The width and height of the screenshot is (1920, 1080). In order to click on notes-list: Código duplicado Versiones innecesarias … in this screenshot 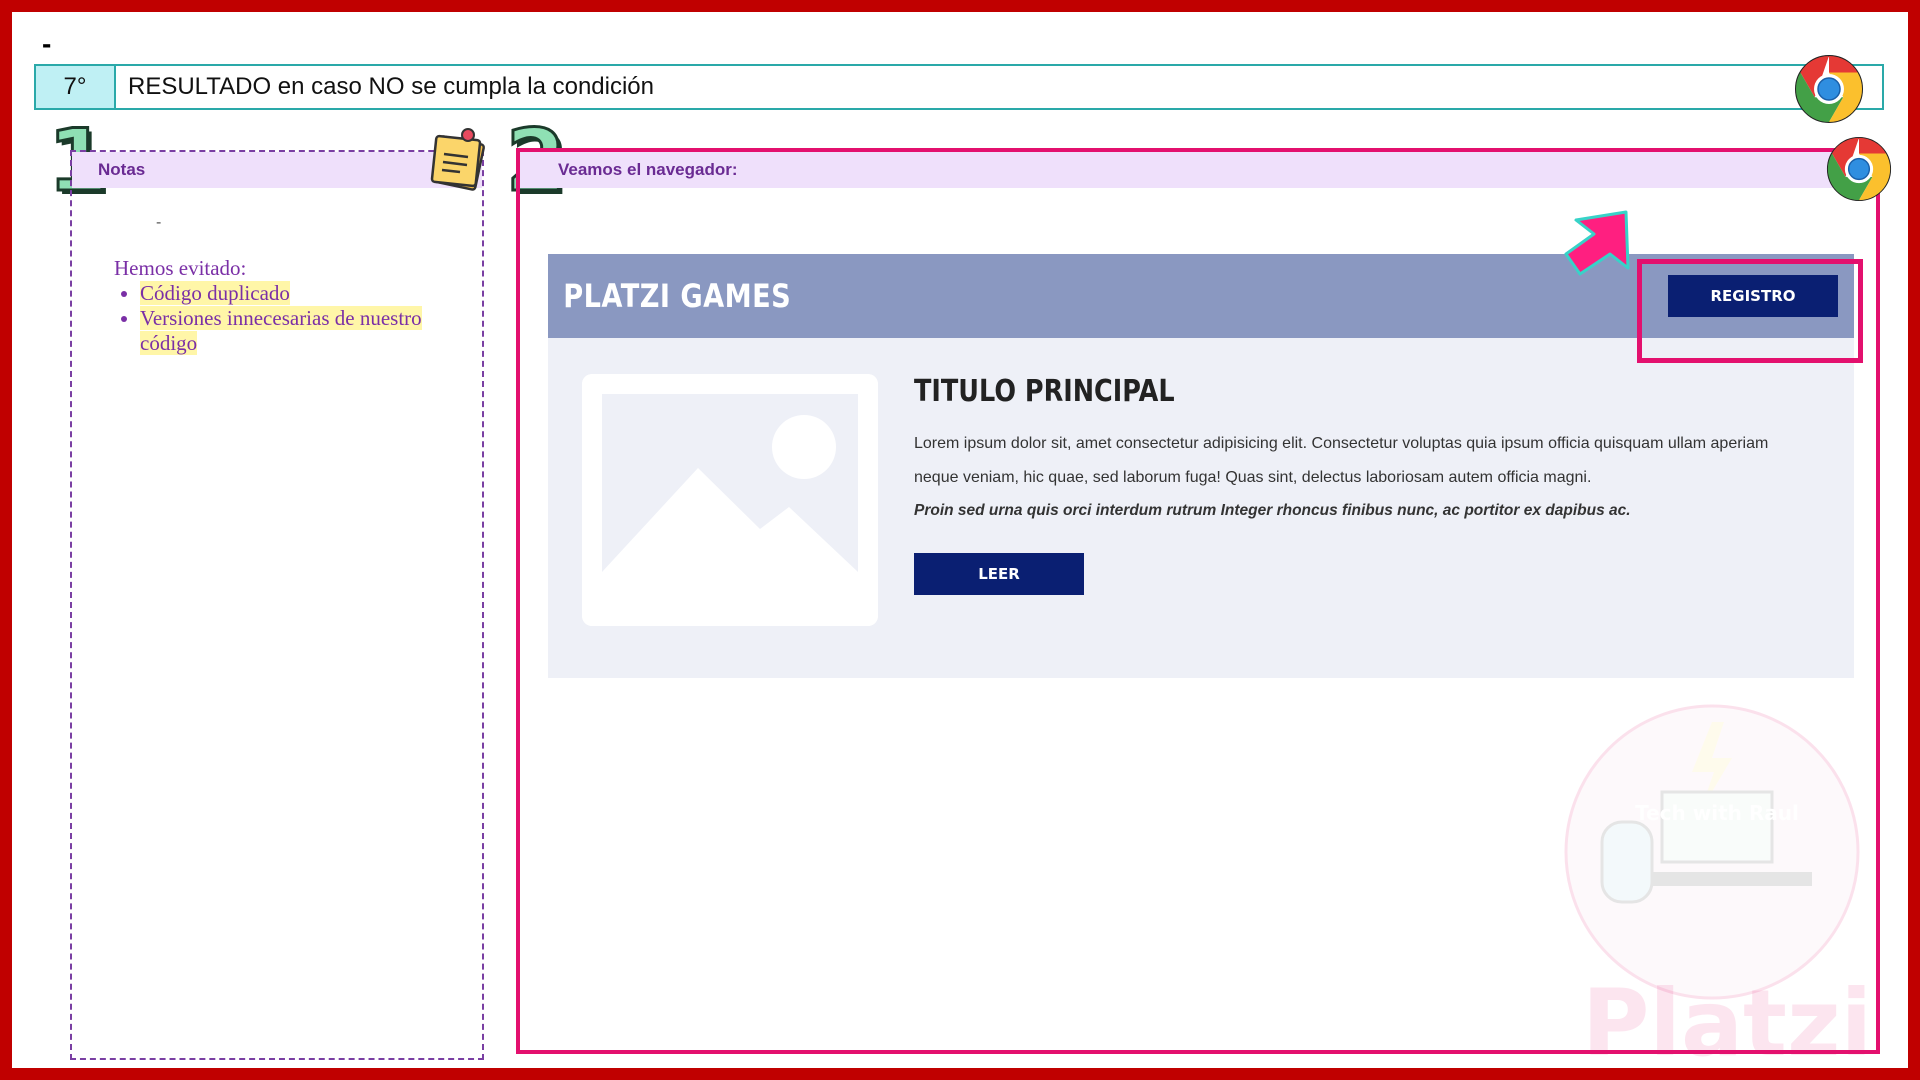, I will do `click(289, 318)`.